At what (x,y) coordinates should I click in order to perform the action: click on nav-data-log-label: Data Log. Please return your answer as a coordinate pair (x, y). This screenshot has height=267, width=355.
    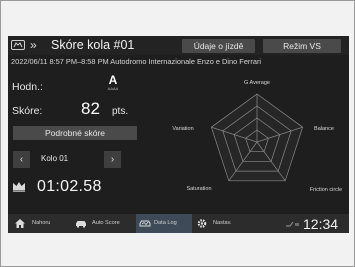
    Looking at the image, I should click on (165, 223).